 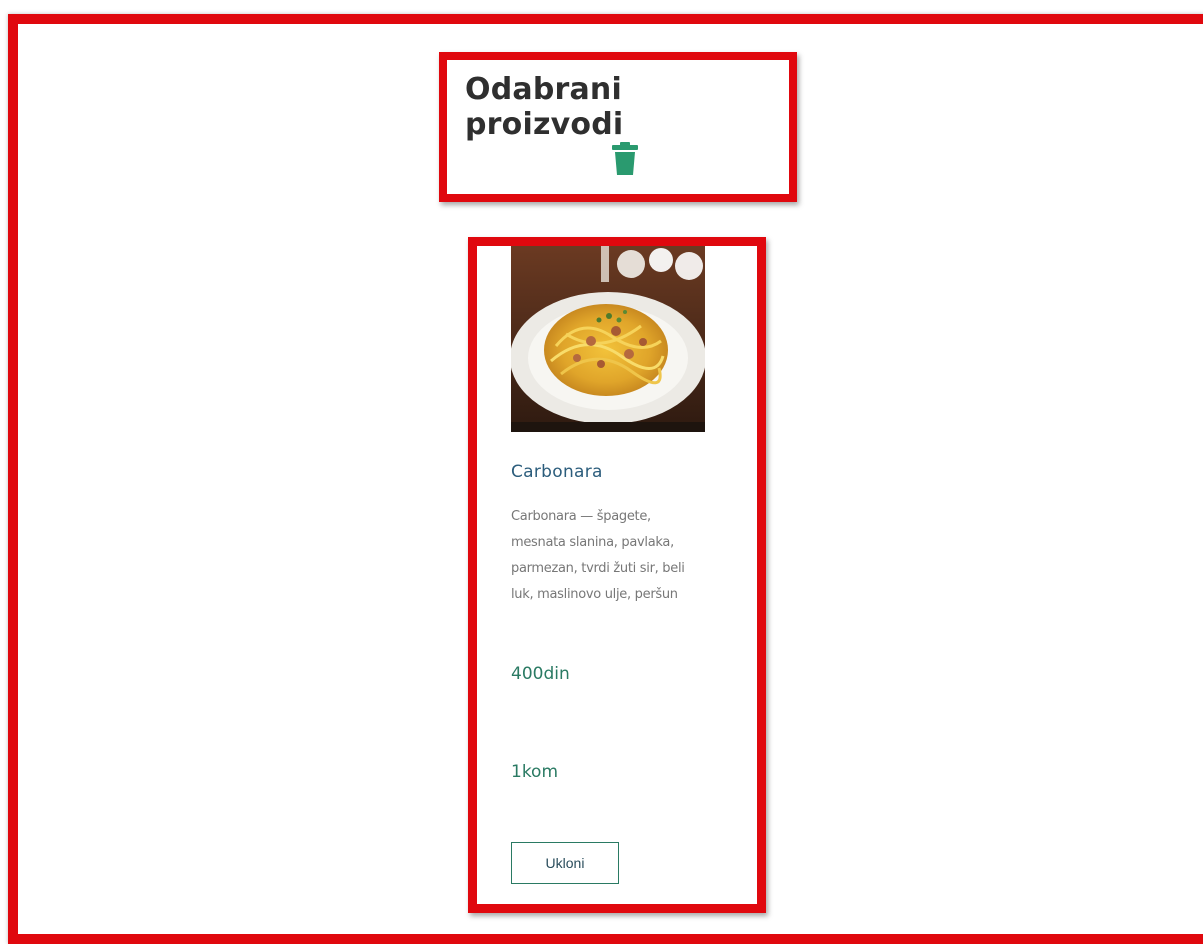 I want to click on product-quantity: 1kom, so click(x=535, y=772).